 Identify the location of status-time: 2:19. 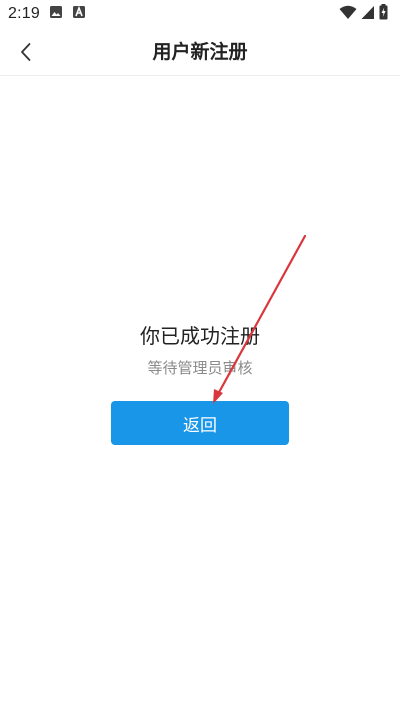
(24, 13).